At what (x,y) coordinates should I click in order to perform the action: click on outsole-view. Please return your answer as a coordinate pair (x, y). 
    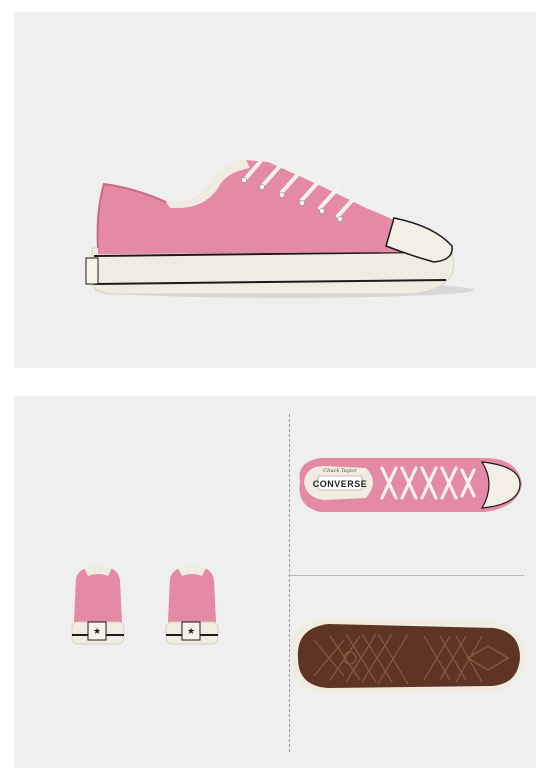
    Looking at the image, I should click on (408, 656).